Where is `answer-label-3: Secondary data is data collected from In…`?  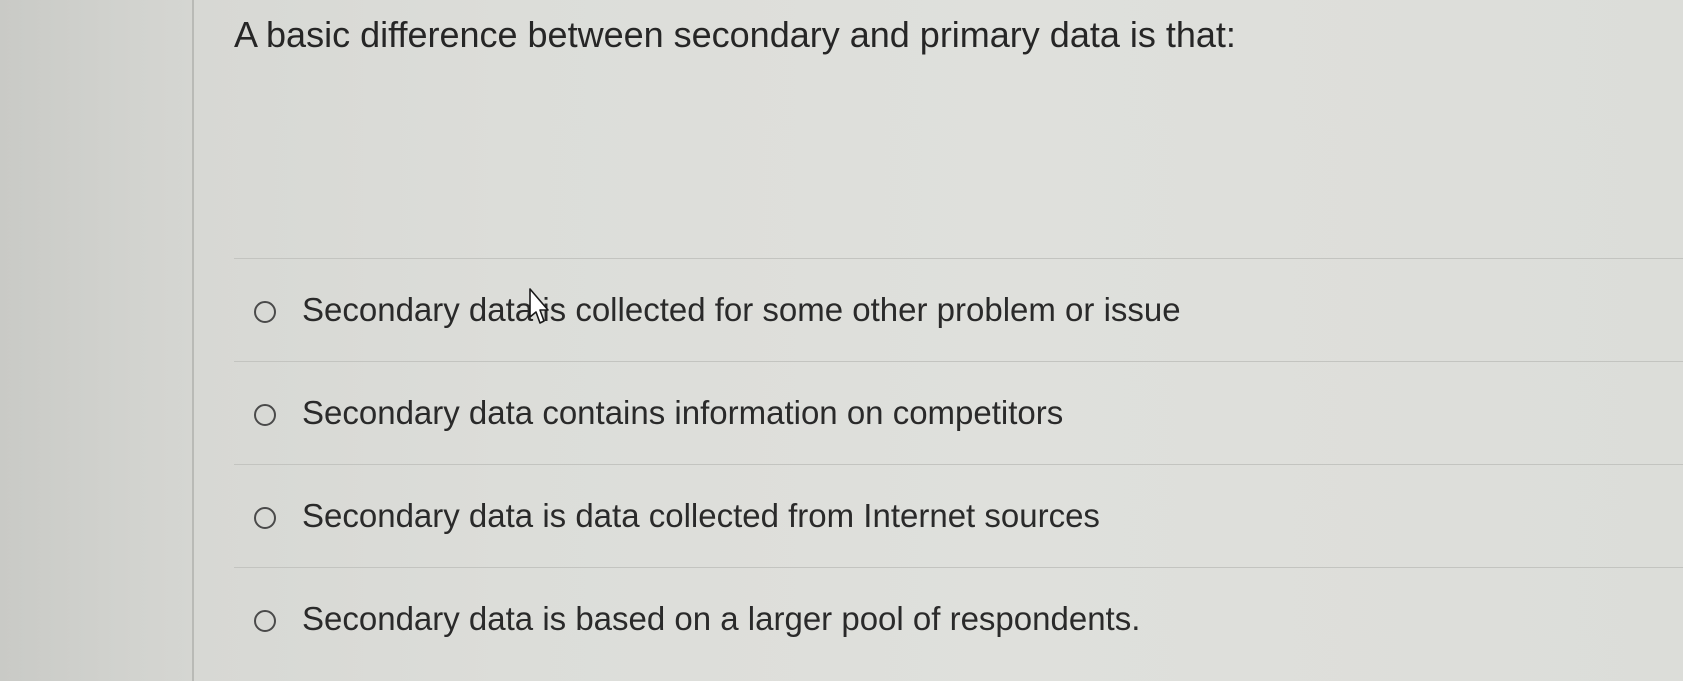
answer-label-3: Secondary data is data collected from In… is located at coordinates (701, 515).